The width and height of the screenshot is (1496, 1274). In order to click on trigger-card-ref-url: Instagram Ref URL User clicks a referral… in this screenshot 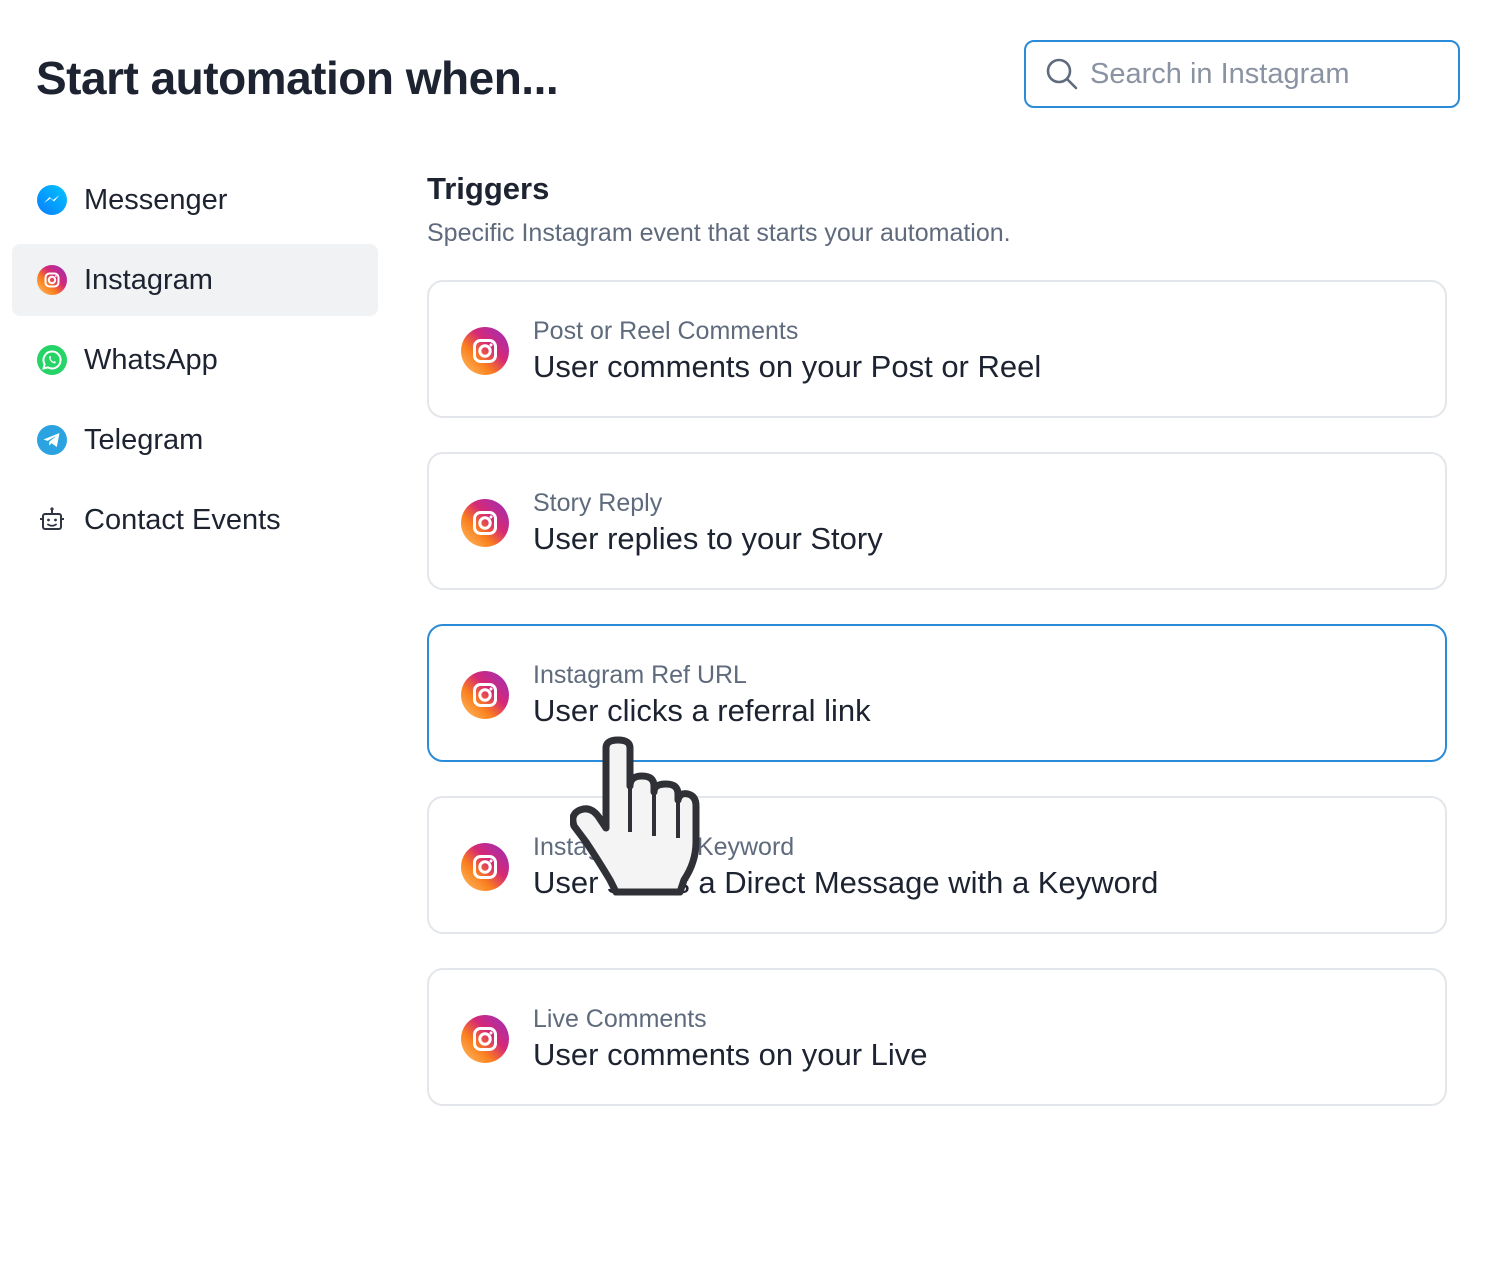, I will do `click(937, 693)`.